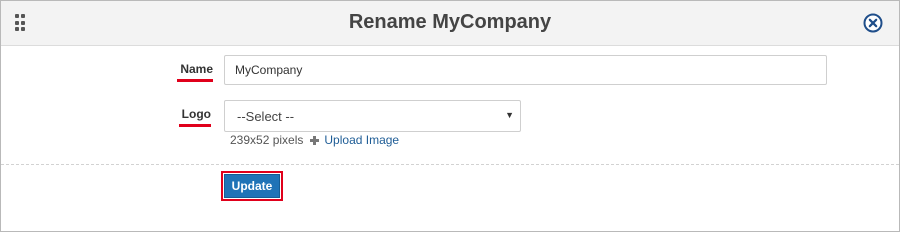  Describe the element at coordinates (266, 116) in the screenshot. I see `logo-select-value: --Select --` at that location.